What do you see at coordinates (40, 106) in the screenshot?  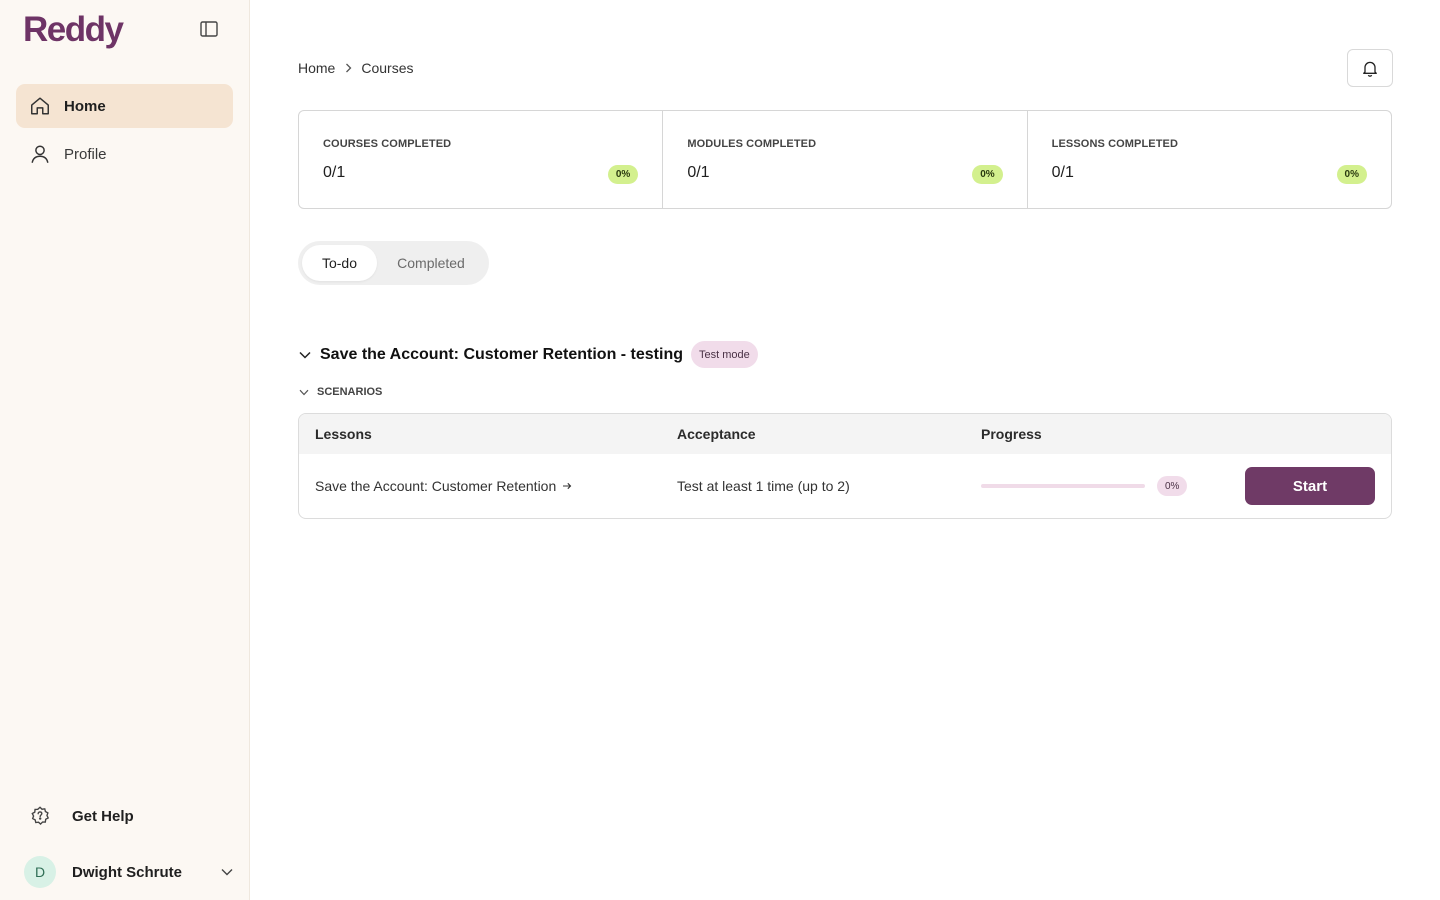 I see `home-icon` at bounding box center [40, 106].